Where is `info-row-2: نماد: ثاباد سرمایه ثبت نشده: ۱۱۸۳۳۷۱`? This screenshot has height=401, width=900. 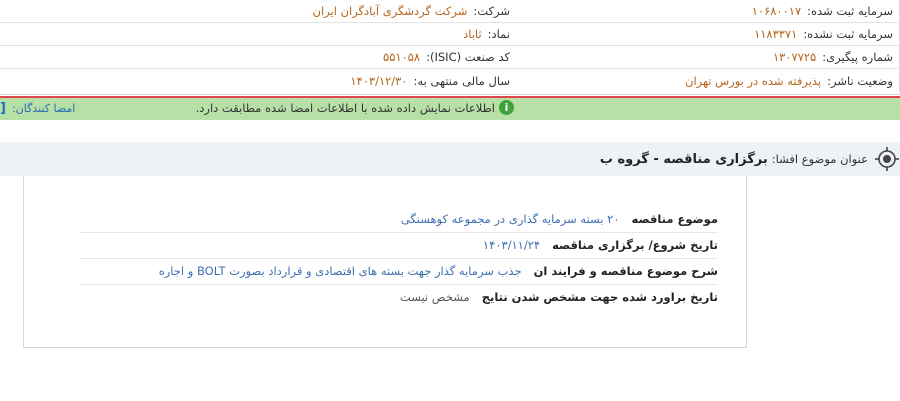
info-row-2: نماد: ثاباد سرمایه ثبت نشده: ۱۱۸۳۳۷۱ is located at coordinates (450, 34).